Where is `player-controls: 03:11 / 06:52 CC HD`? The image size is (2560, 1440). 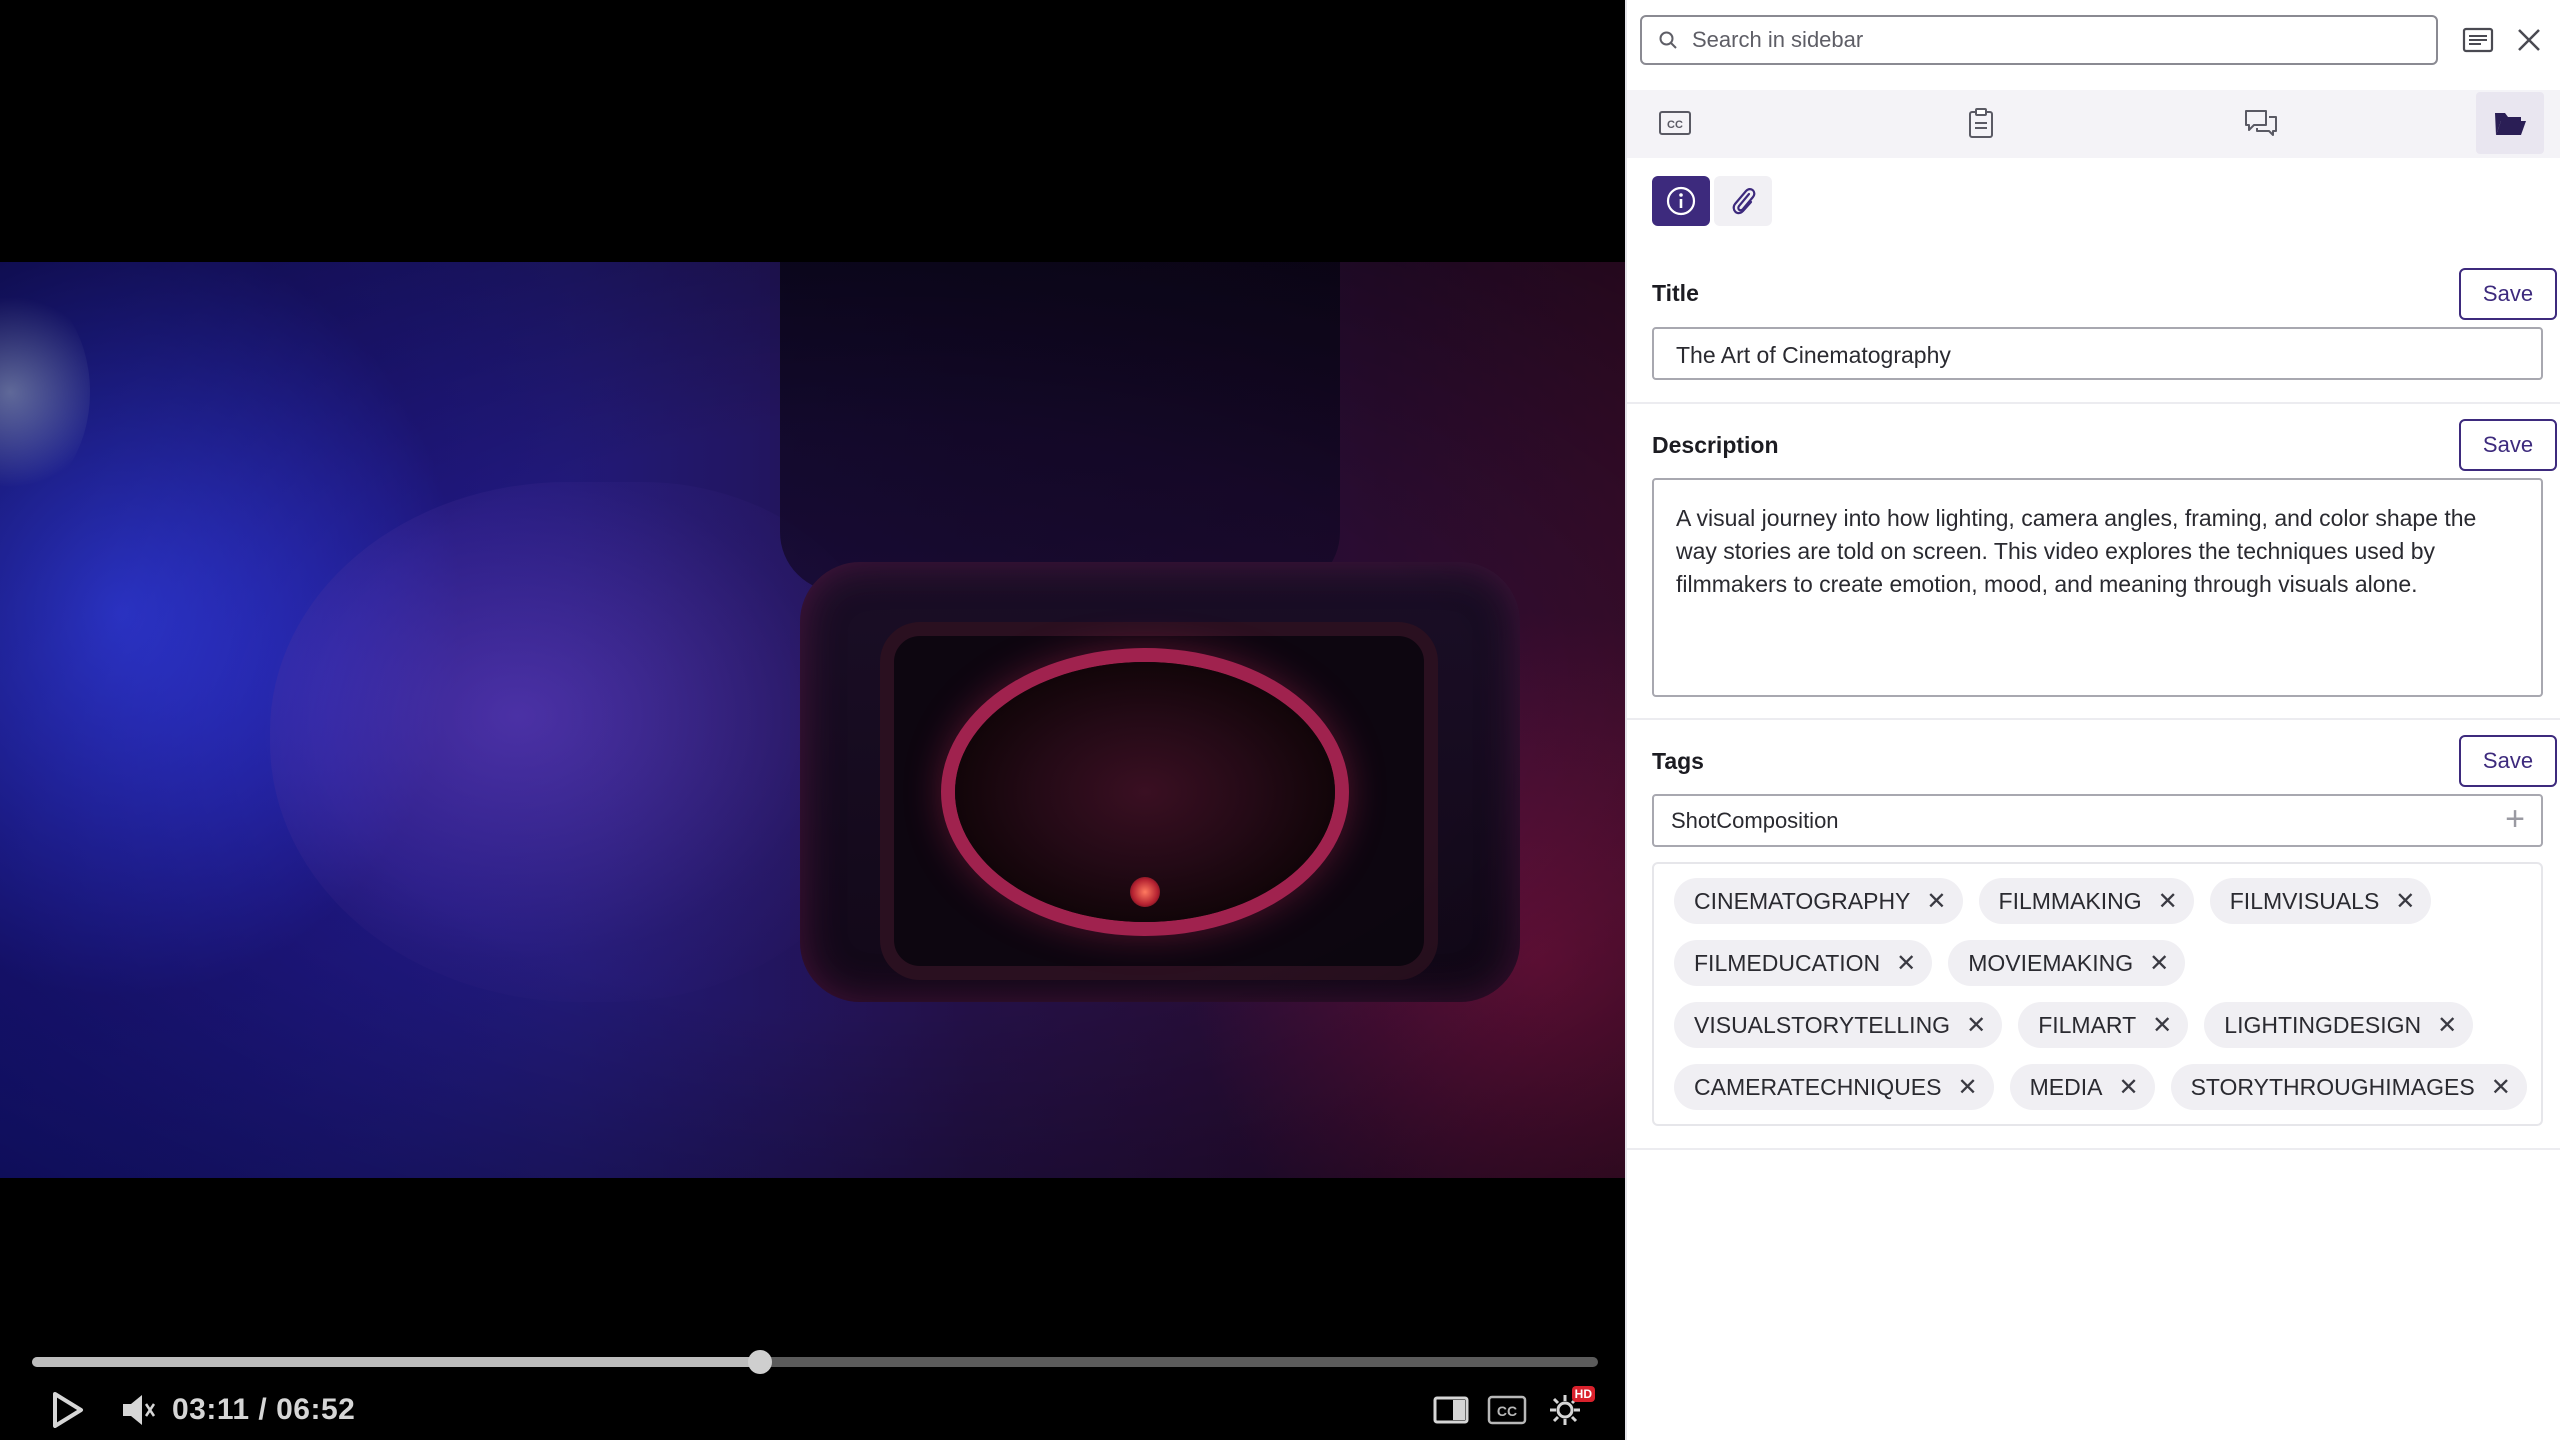
player-controls: 03:11 / 06:52 CC HD is located at coordinates (812, 1385).